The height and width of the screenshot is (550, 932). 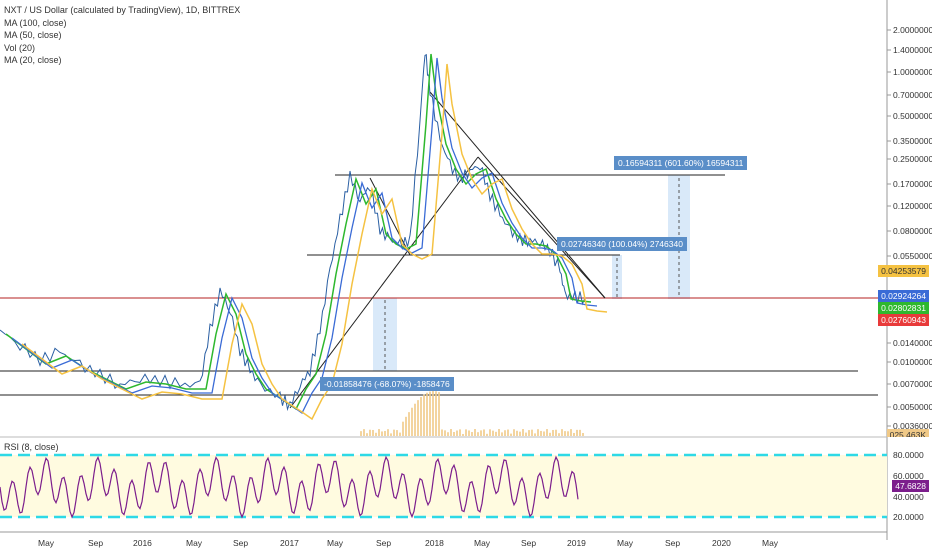 I want to click on rsi-legend: RSI (8, close), so click(x=31, y=447).